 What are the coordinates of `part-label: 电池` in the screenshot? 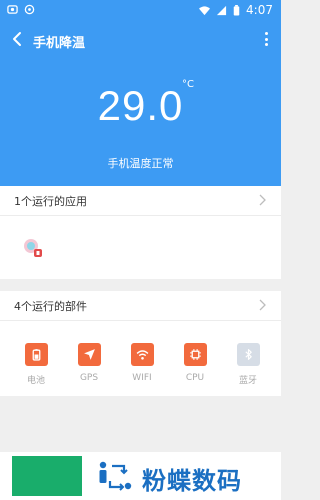 It's located at (35, 381).